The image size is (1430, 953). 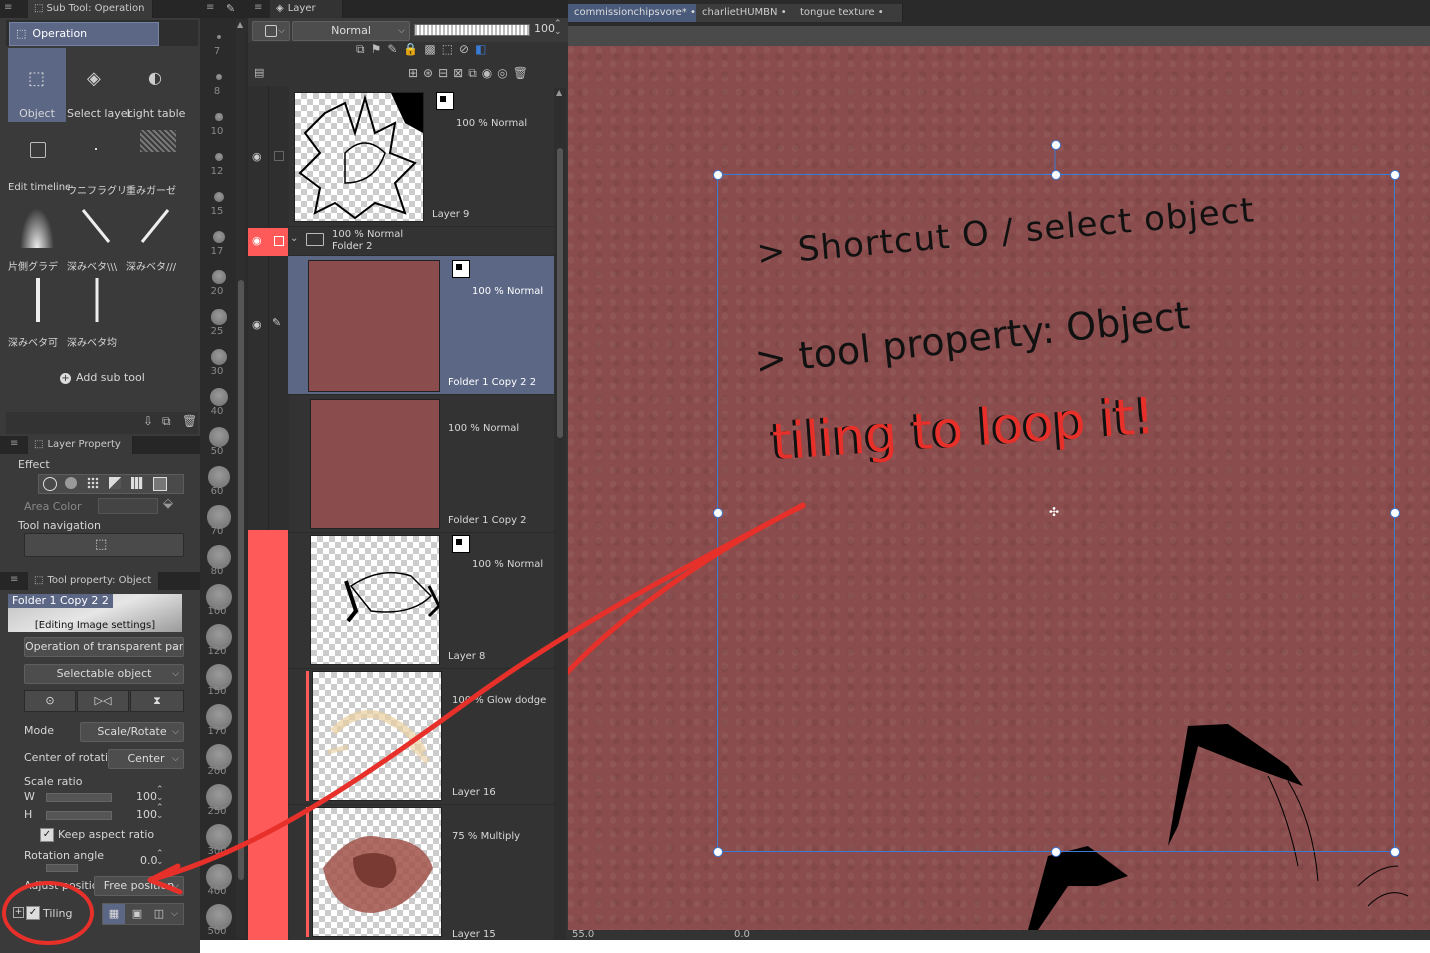 What do you see at coordinates (379, 49) in the screenshot?
I see `reference-icon: ⚑` at bounding box center [379, 49].